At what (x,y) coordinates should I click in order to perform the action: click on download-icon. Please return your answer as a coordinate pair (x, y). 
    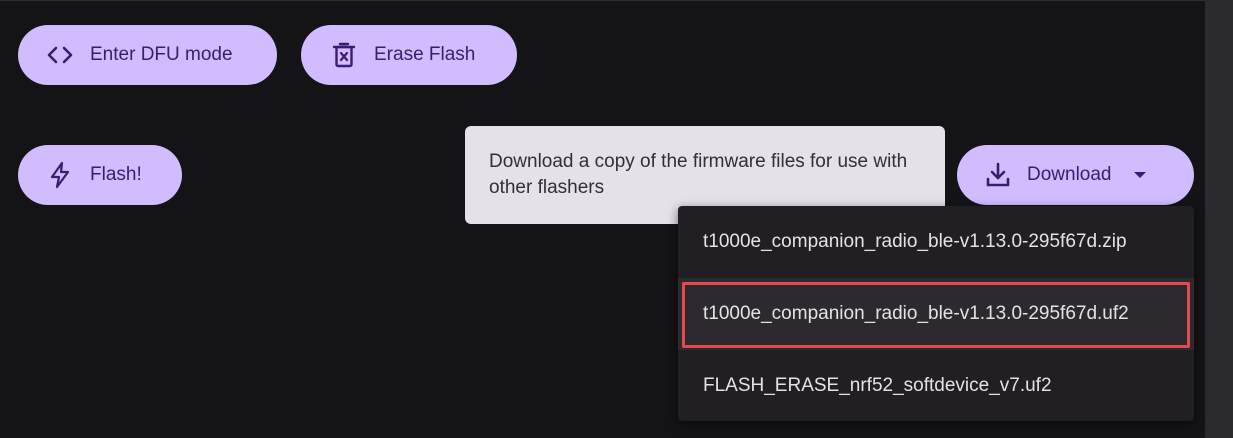
    Looking at the image, I should click on (998, 175).